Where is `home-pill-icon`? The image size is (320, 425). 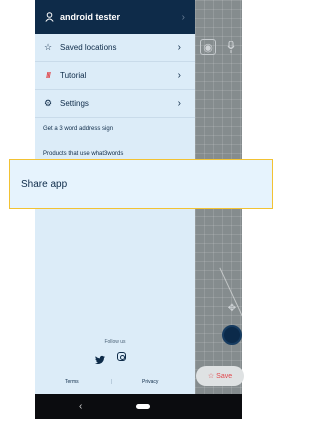 home-pill-icon is located at coordinates (143, 406).